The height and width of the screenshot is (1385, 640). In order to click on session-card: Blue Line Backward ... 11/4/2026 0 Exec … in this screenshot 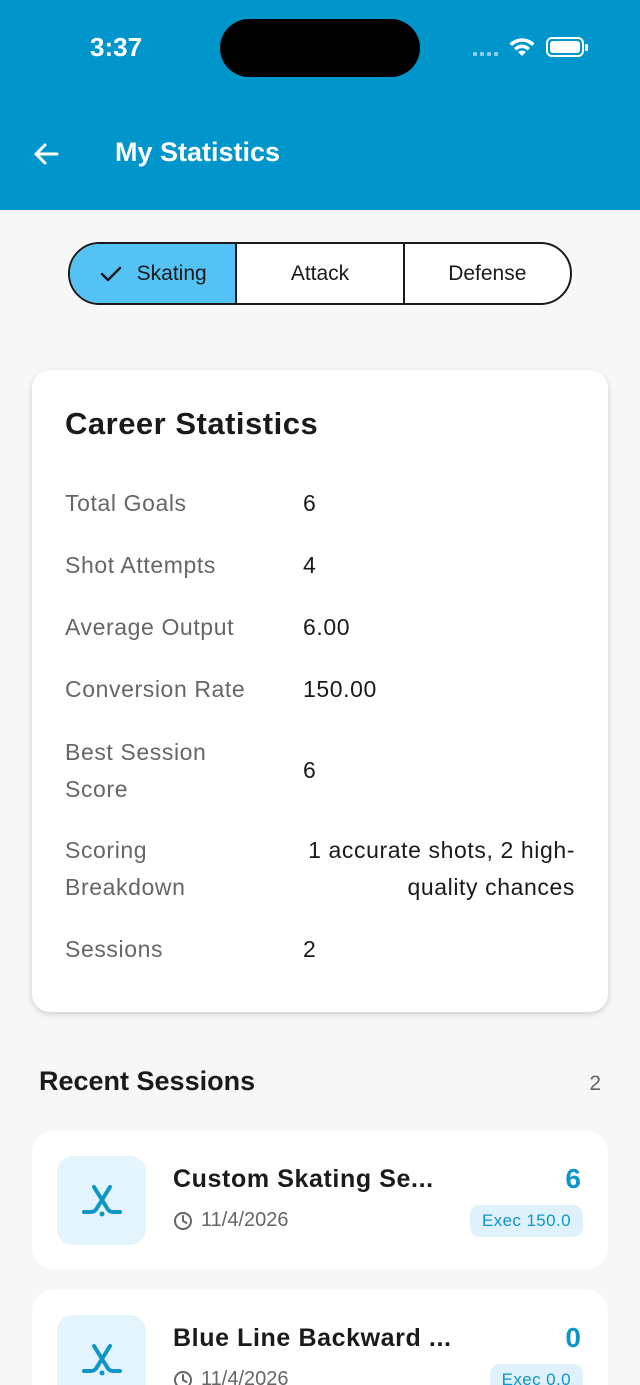, I will do `click(320, 1337)`.